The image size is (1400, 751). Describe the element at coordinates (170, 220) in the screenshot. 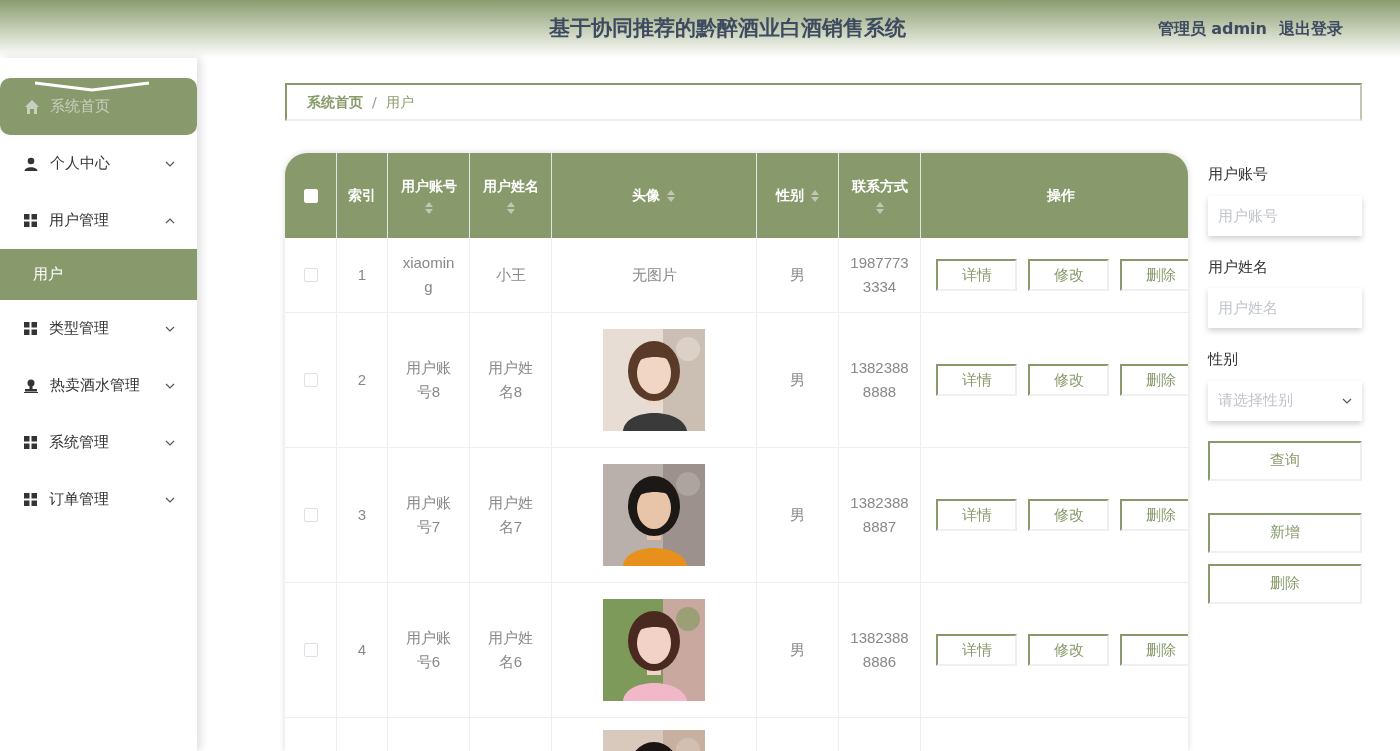

I see `chevron-up-icon` at that location.